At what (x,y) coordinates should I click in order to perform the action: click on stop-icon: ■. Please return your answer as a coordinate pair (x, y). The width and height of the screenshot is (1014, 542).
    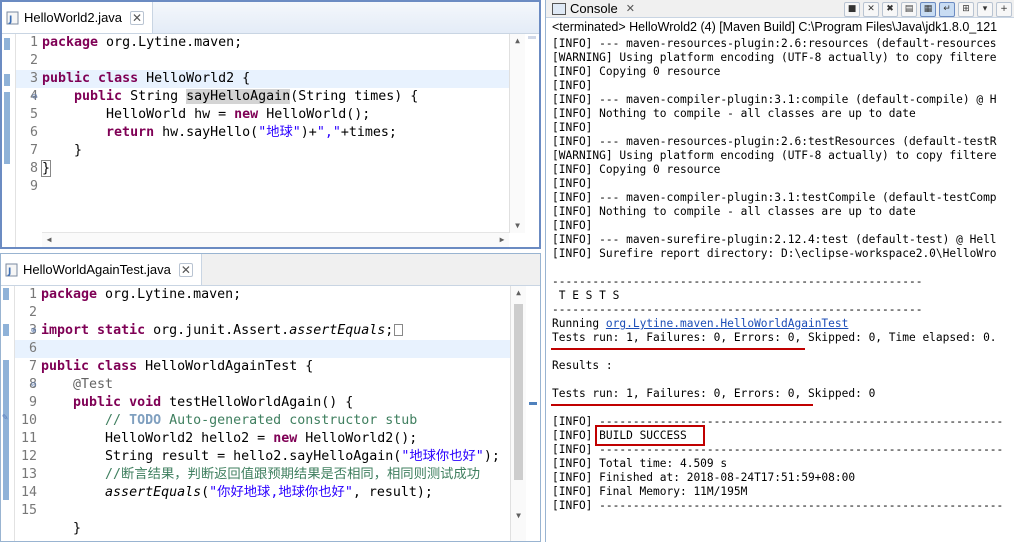
    Looking at the image, I should click on (852, 9).